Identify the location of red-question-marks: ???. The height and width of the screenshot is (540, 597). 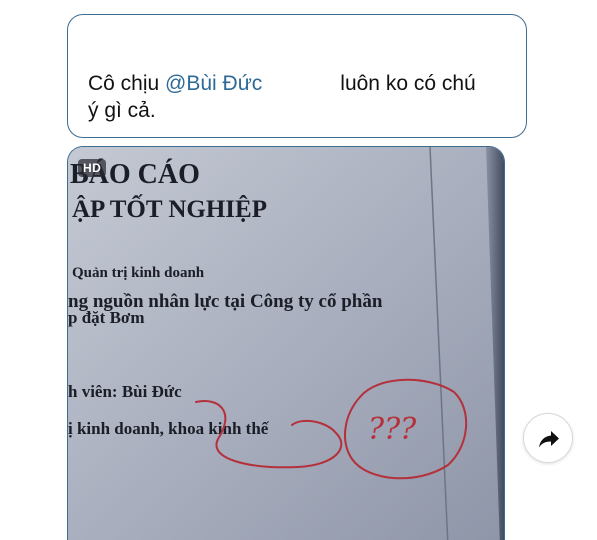
(392, 429).